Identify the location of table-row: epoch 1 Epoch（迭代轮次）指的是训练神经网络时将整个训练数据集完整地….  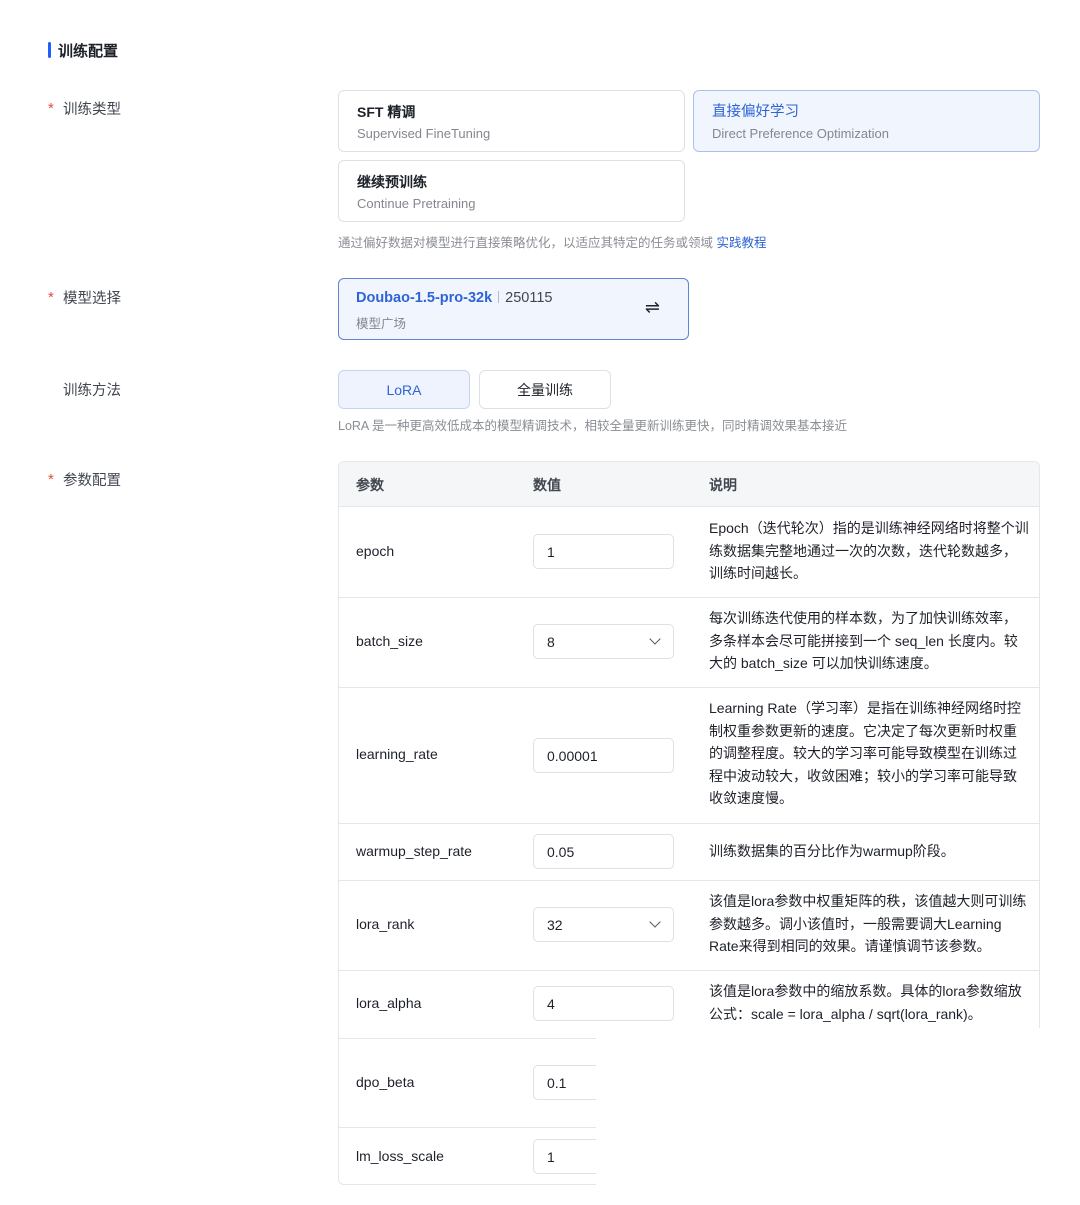
(689, 551).